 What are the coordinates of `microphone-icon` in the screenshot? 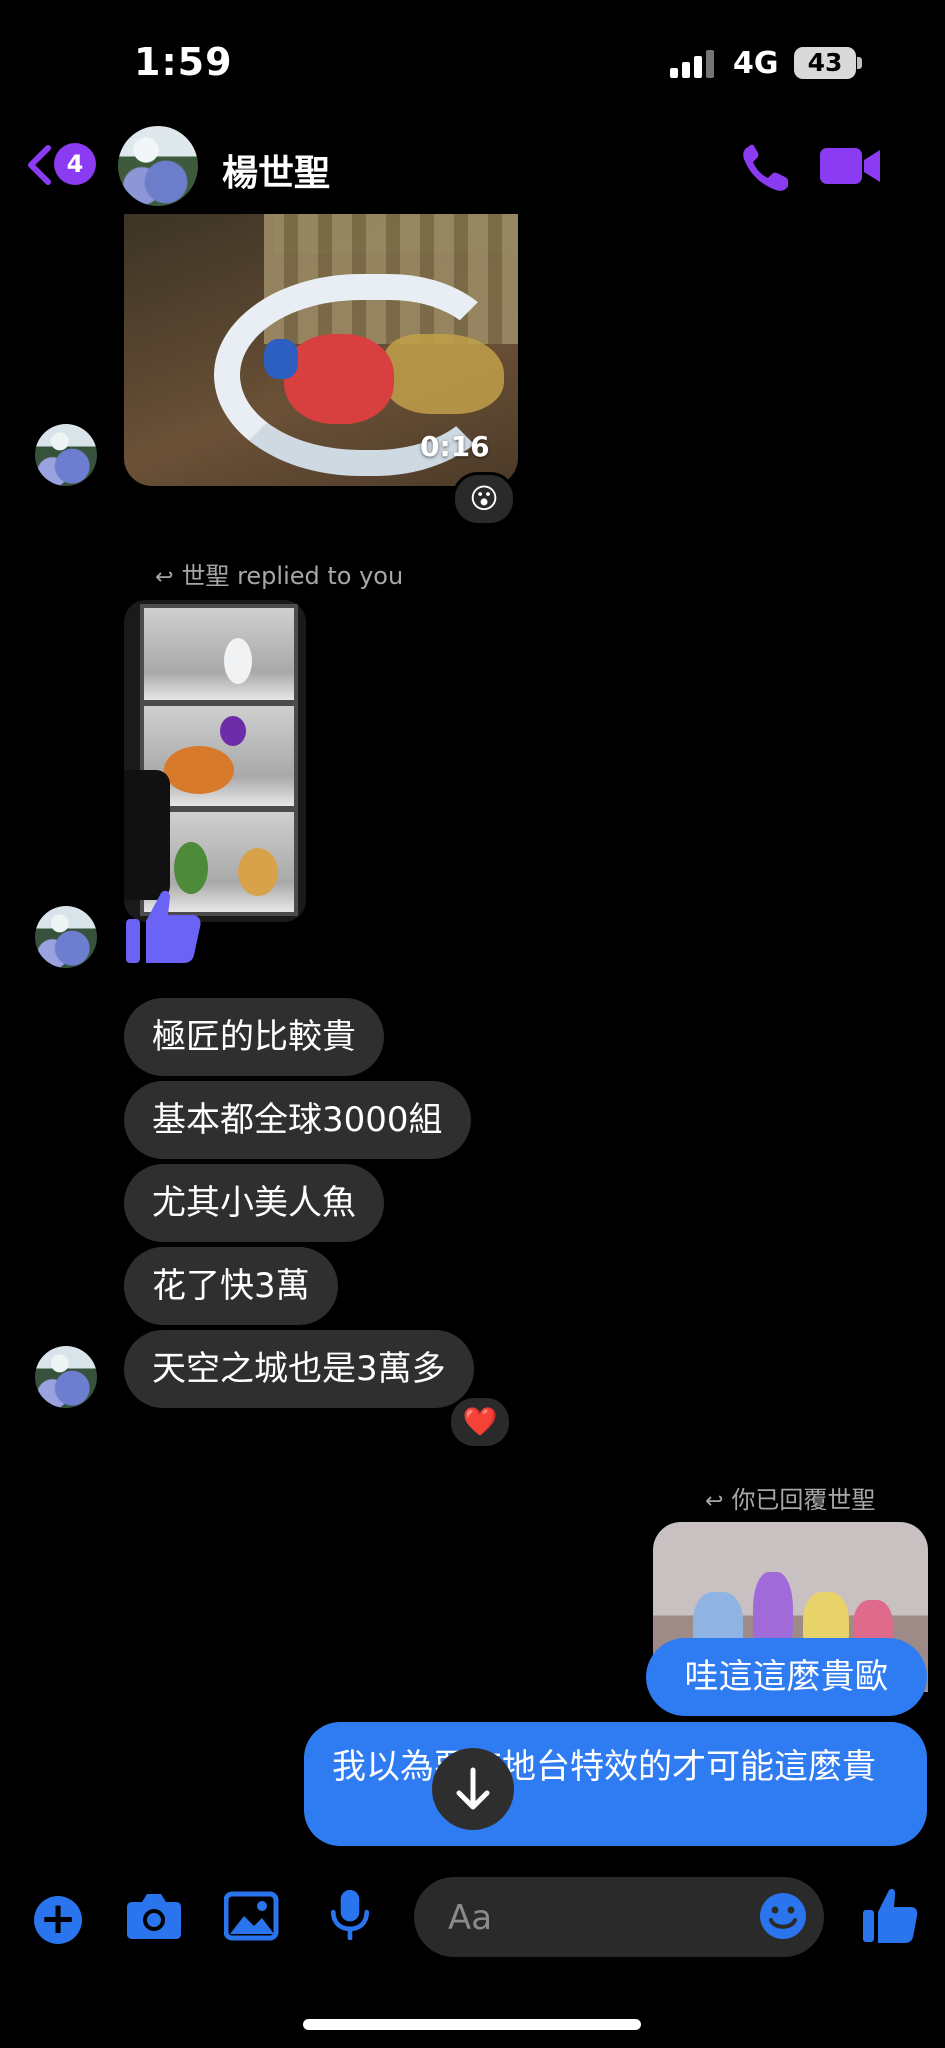 It's located at (350, 1914).